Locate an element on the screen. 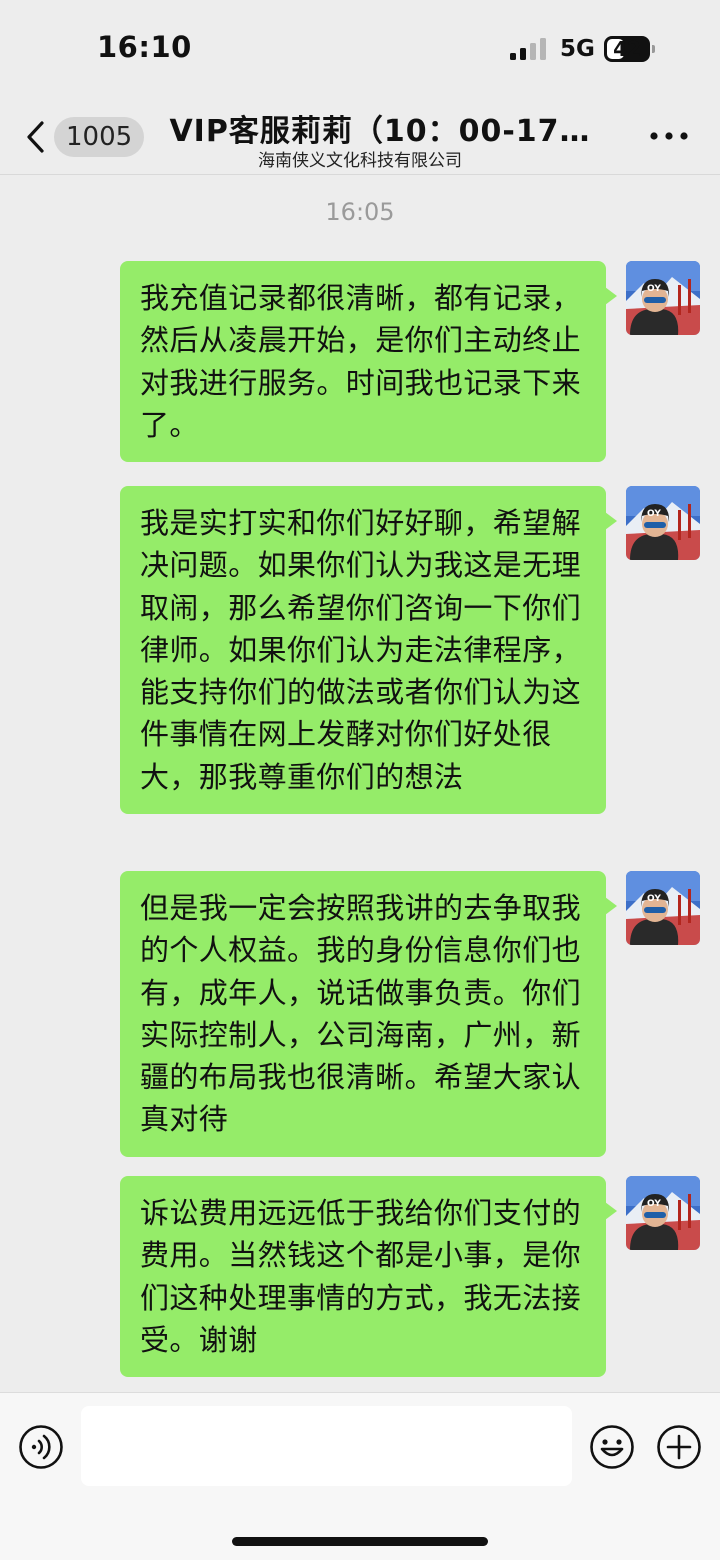 The image size is (720, 1560). cellular-signal-icon is located at coordinates (528, 49).